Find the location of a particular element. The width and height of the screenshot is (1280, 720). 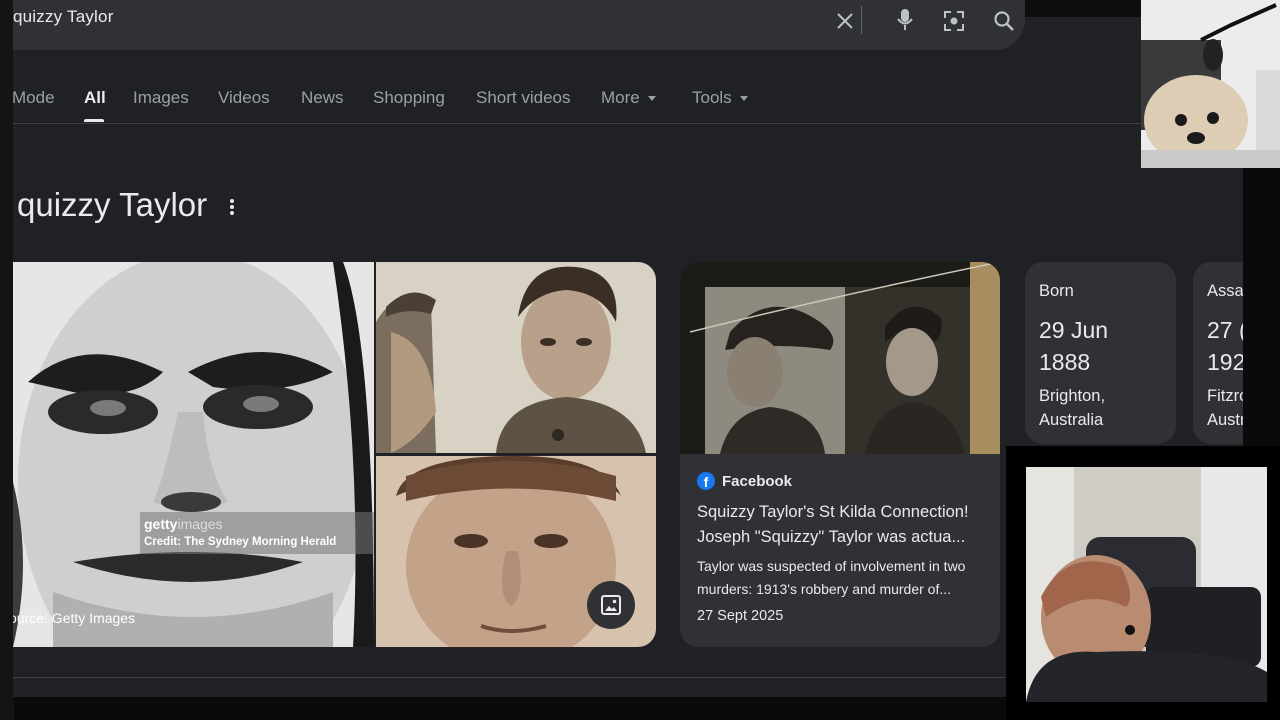

tab-more-label: More is located at coordinates (620, 97).